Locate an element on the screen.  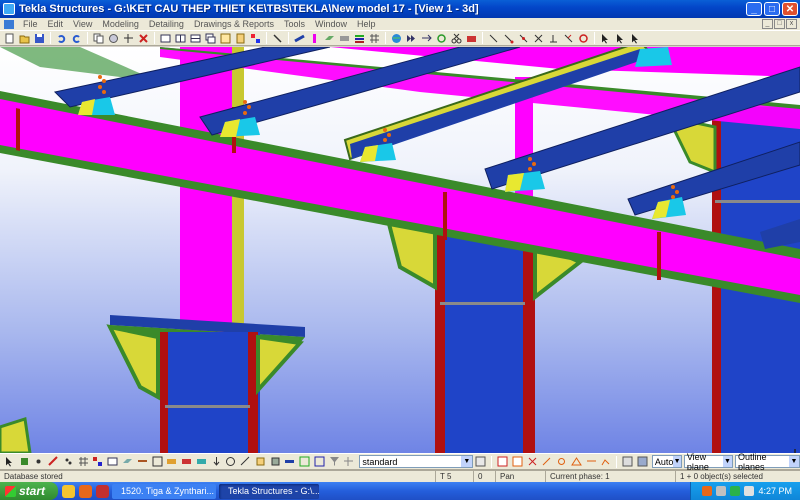
outline-select: Outline planes ▼ is located at coordinates (767, 462).